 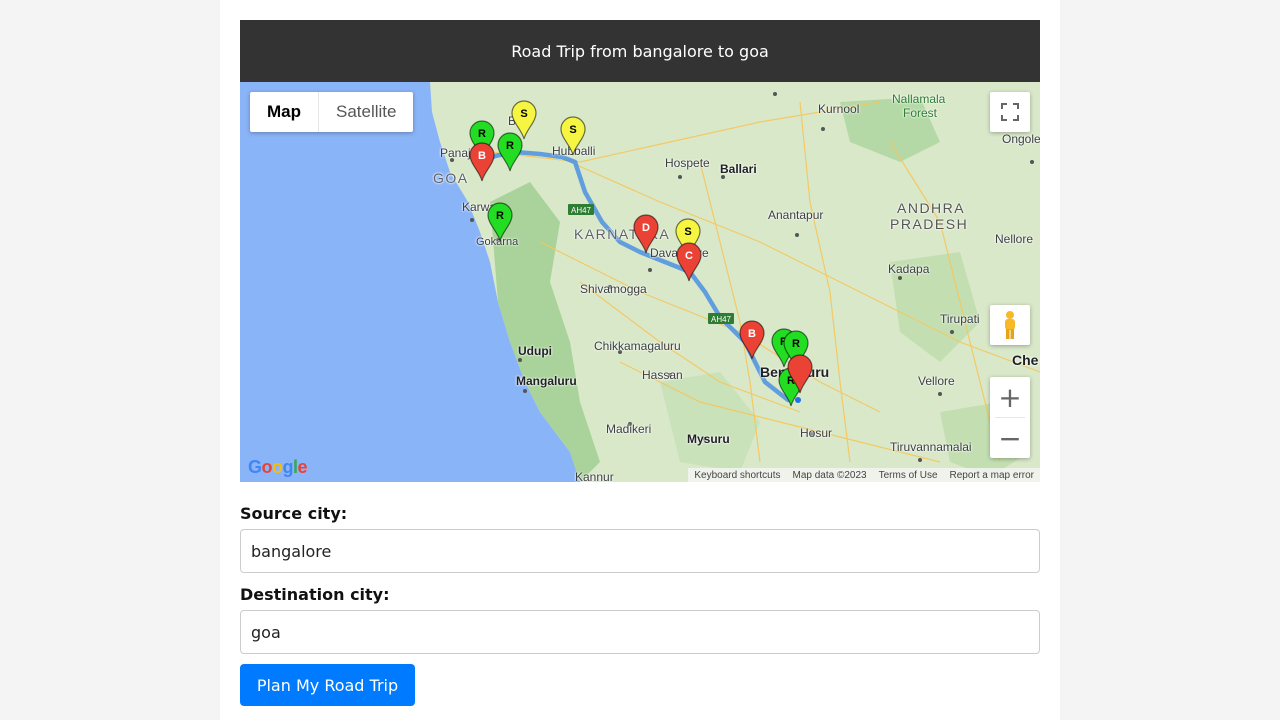 What do you see at coordinates (992, 475) in the screenshot?
I see `report-error-link: Report a map error` at bounding box center [992, 475].